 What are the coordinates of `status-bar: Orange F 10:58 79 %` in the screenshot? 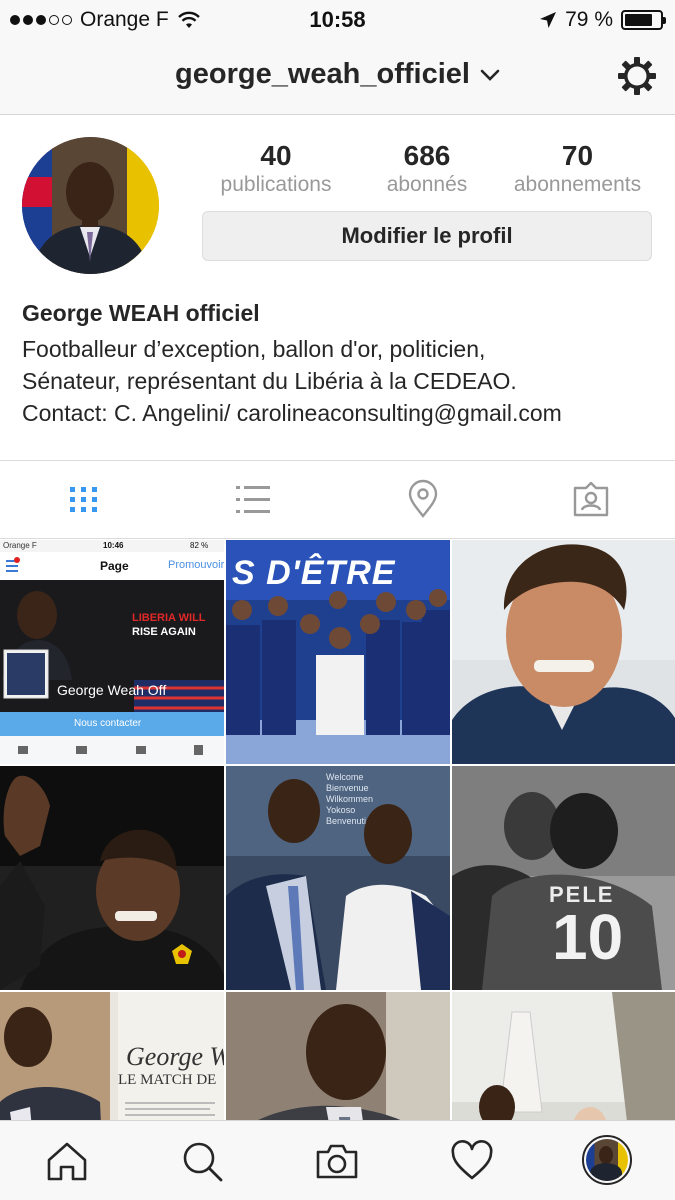 It's located at (337, 19).